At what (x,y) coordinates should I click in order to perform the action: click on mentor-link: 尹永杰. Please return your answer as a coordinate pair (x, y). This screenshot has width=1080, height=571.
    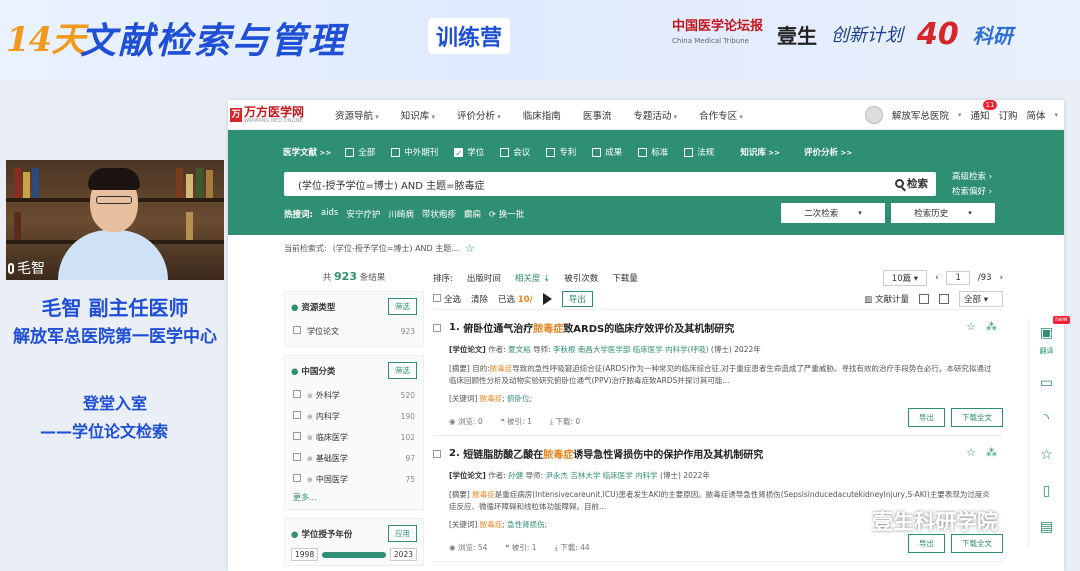
    Looking at the image, I should click on (556, 475).